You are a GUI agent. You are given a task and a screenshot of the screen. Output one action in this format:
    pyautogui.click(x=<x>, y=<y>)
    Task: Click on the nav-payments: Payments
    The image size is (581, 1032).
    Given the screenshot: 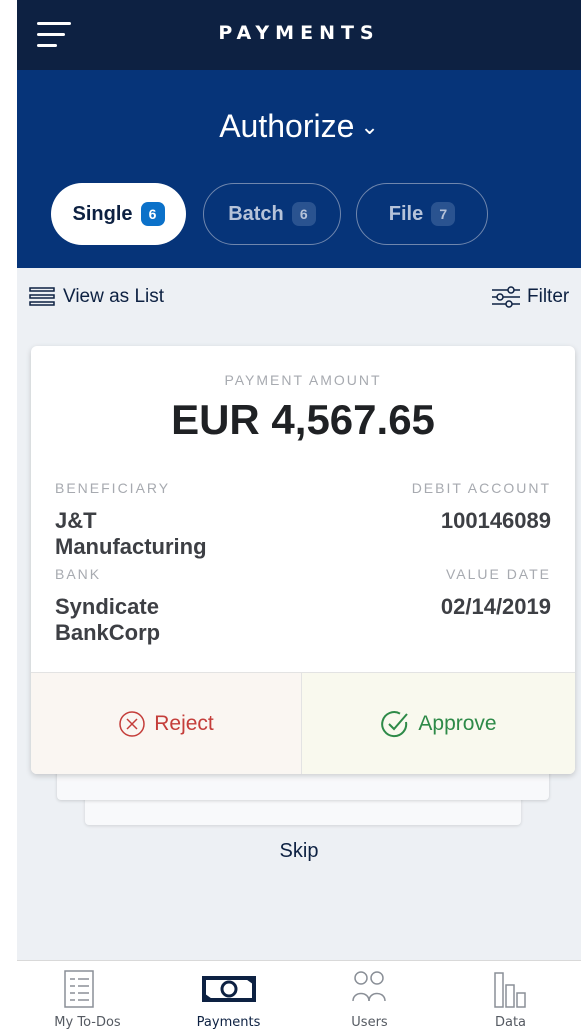 What is the action you would take?
    pyautogui.click(x=228, y=996)
    